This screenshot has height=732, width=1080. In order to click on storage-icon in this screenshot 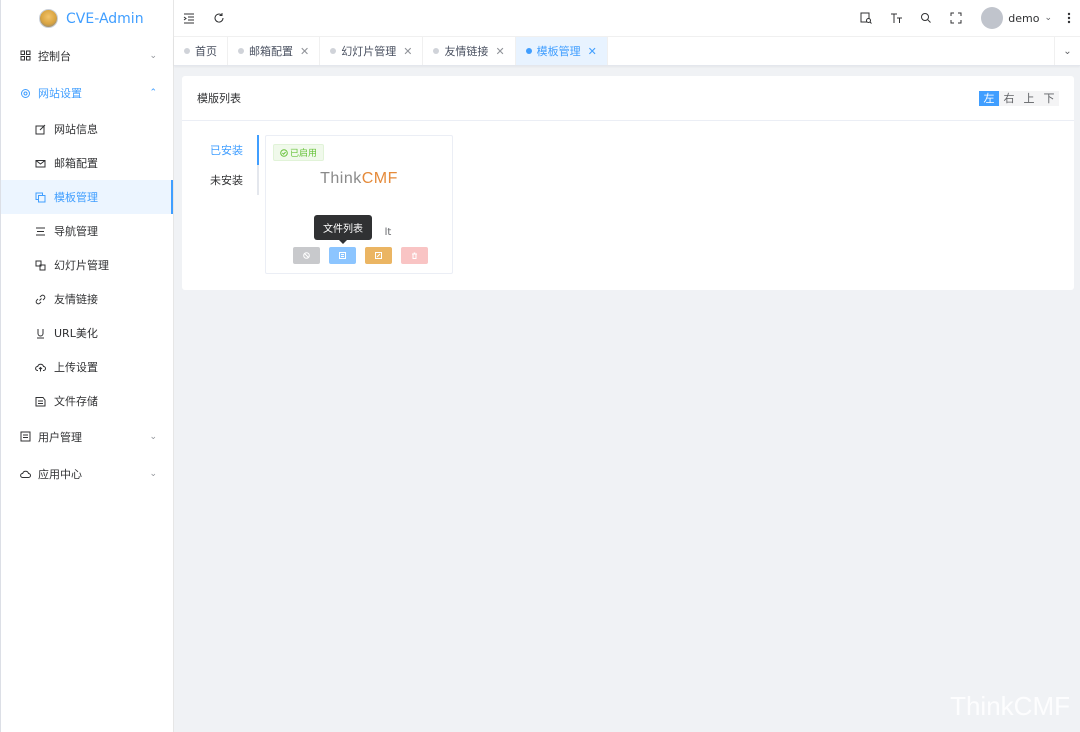, I will do `click(40, 401)`.